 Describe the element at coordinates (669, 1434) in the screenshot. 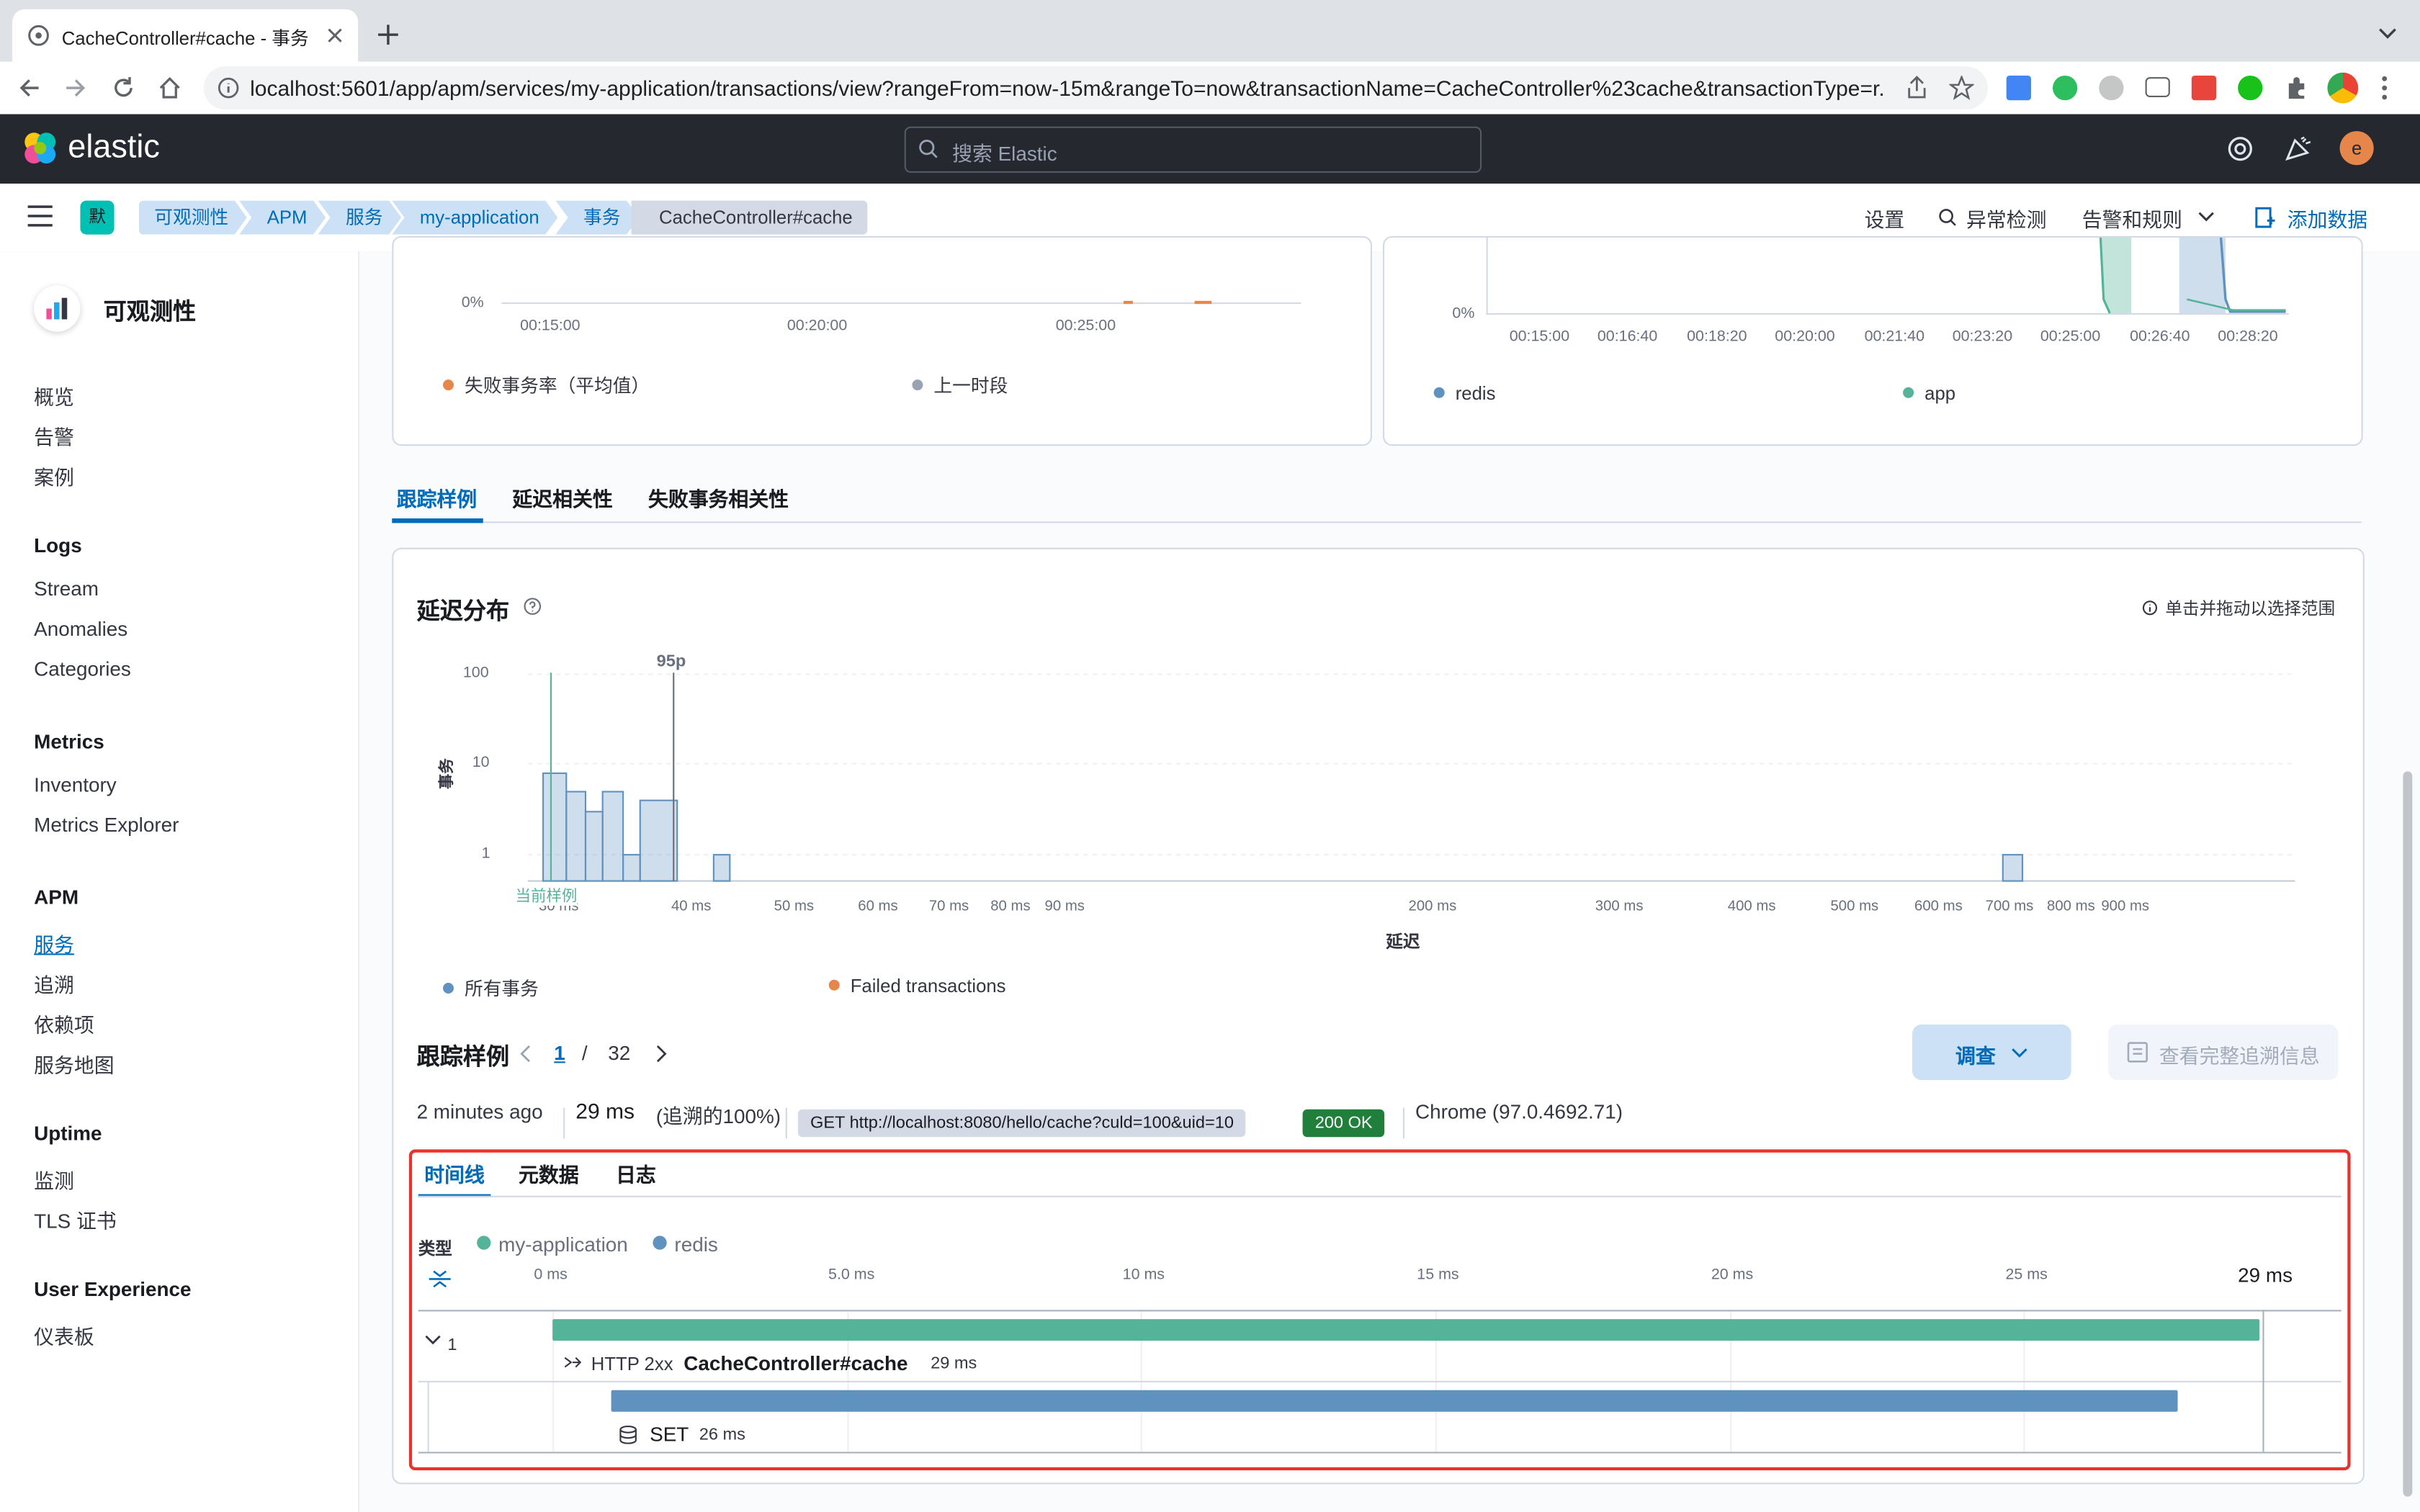

I see `span-name: SET` at that location.